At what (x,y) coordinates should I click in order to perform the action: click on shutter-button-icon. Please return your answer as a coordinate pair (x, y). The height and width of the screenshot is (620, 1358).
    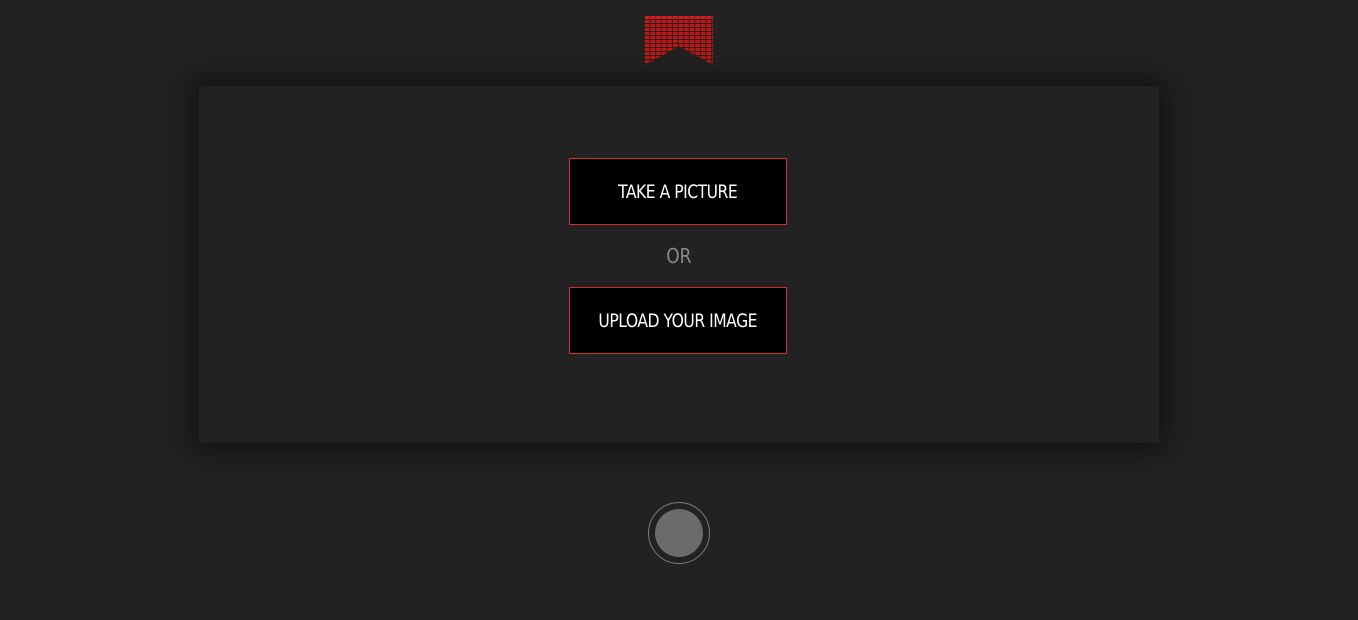
    Looking at the image, I should click on (679, 533).